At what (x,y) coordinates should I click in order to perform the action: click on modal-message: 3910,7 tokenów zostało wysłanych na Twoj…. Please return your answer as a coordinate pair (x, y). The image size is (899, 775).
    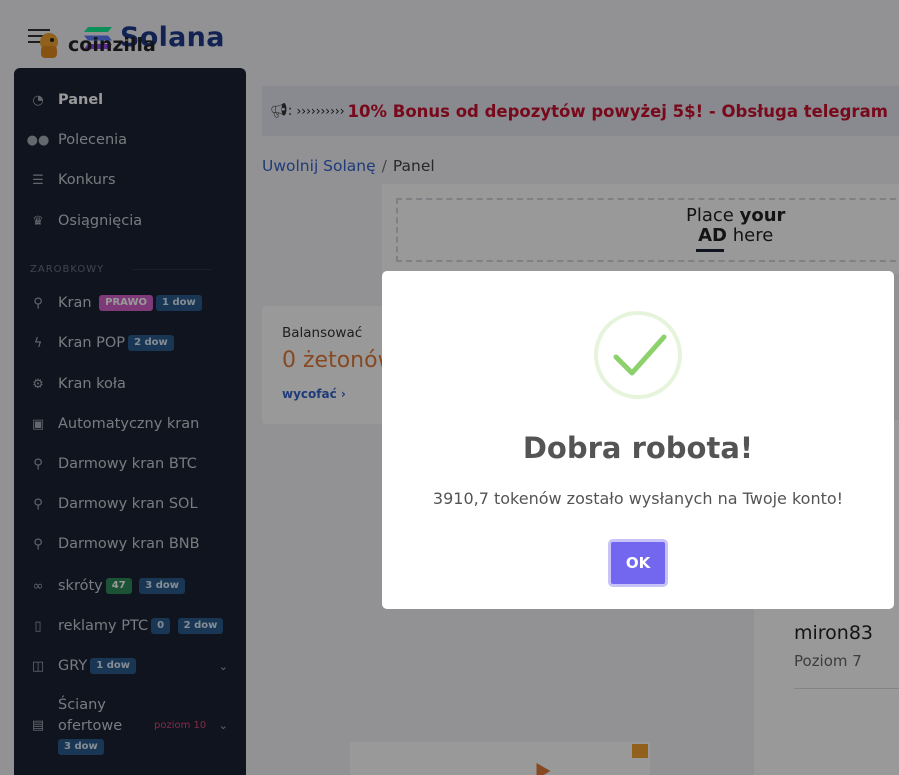
    Looking at the image, I should click on (638, 498).